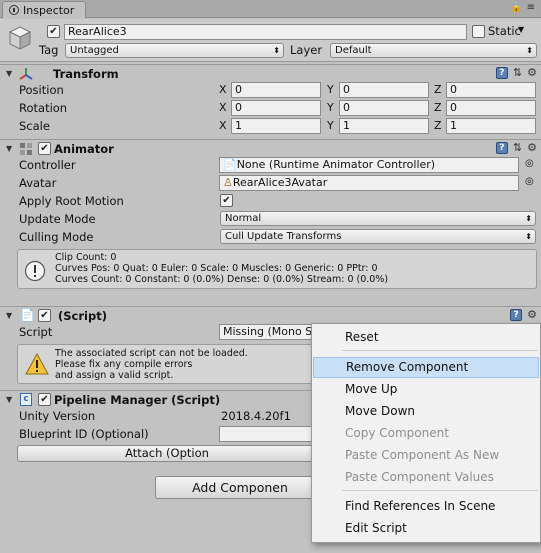 The image size is (541, 553). What do you see at coordinates (283, 236) in the screenshot?
I see `culling-mode-value: Cull Update Transforms` at bounding box center [283, 236].